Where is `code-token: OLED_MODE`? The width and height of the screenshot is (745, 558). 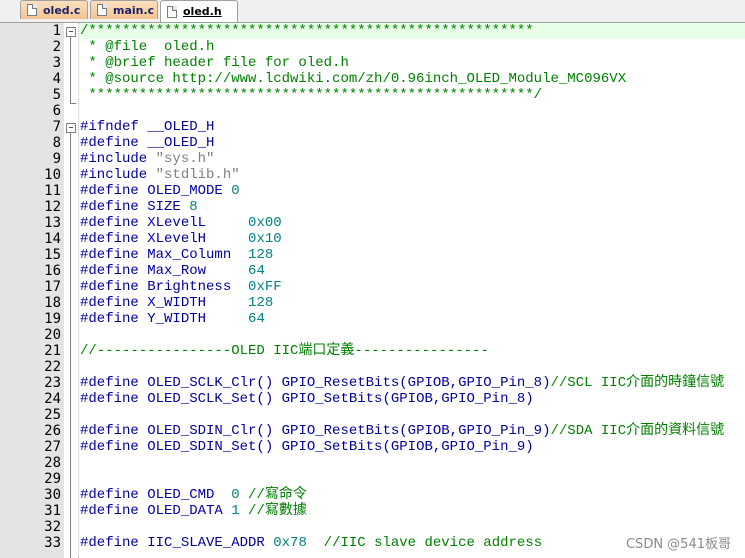
code-token: OLED_MODE is located at coordinates (189, 191).